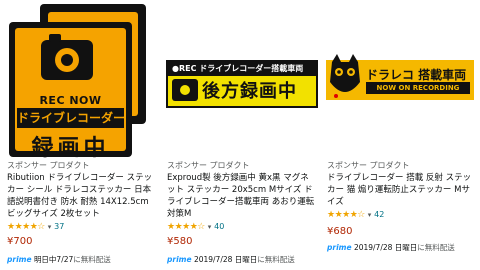 This screenshot has height=270, width=480. I want to click on sticker-front: REC NOW ドライブレコーダー 録画中, so click(70, 91).